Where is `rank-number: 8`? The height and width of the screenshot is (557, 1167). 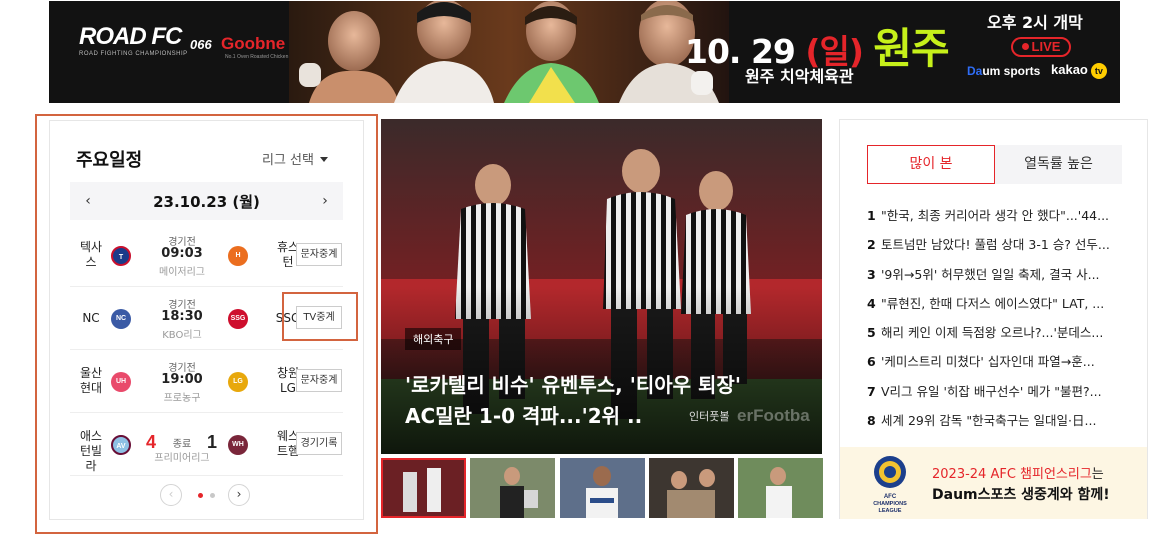 rank-number: 8 is located at coordinates (871, 421).